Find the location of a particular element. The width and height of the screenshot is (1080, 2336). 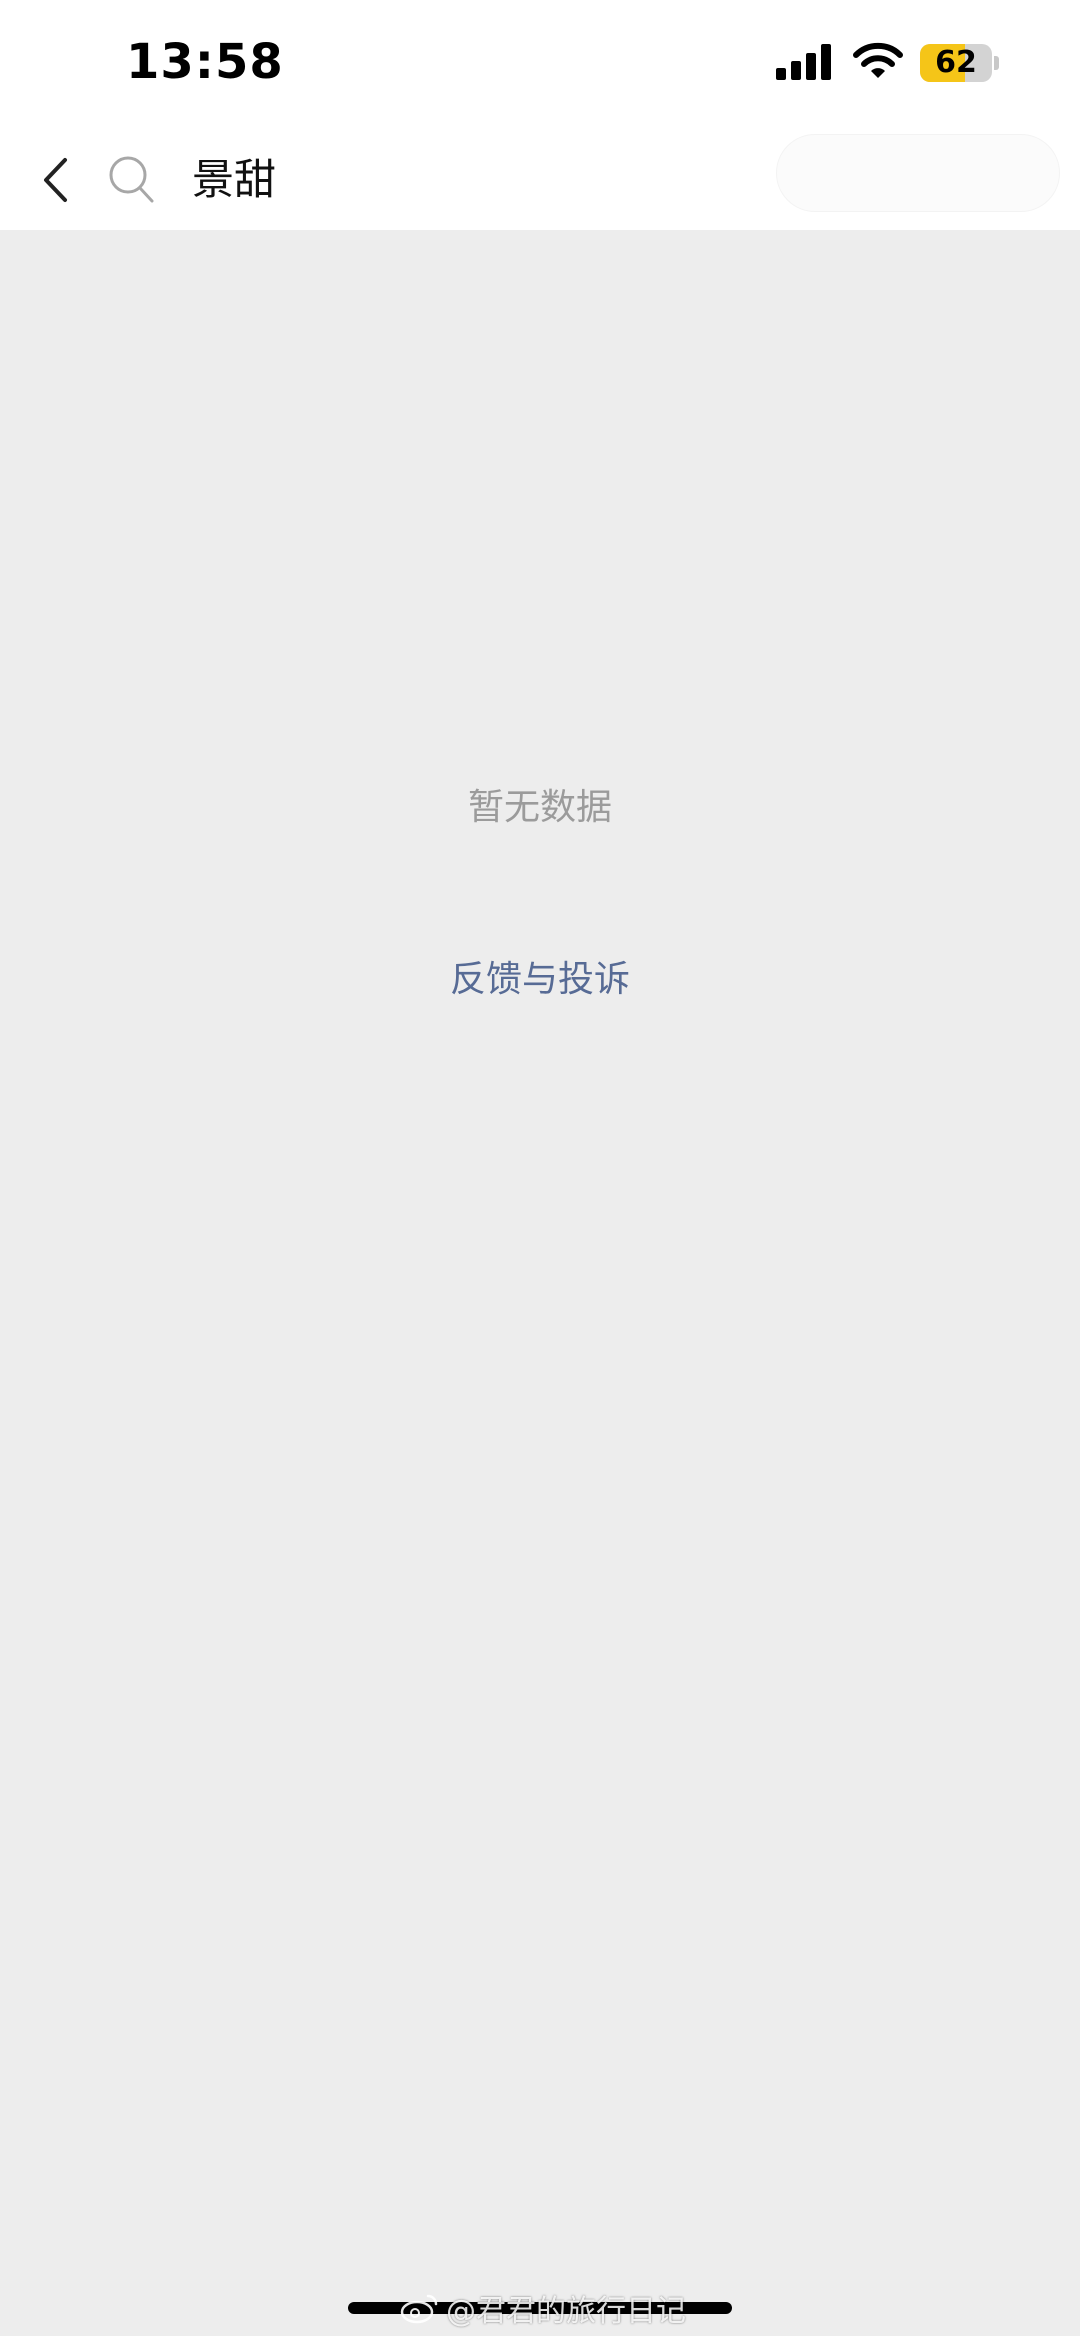

search-input: 景甜 is located at coordinates (234, 180).